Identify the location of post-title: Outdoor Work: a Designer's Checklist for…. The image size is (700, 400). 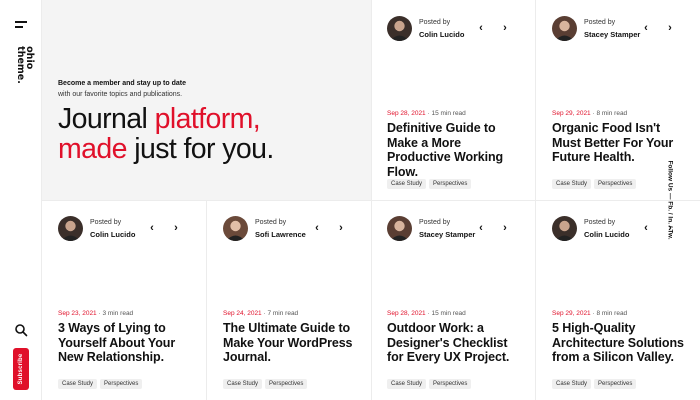
(457, 343).